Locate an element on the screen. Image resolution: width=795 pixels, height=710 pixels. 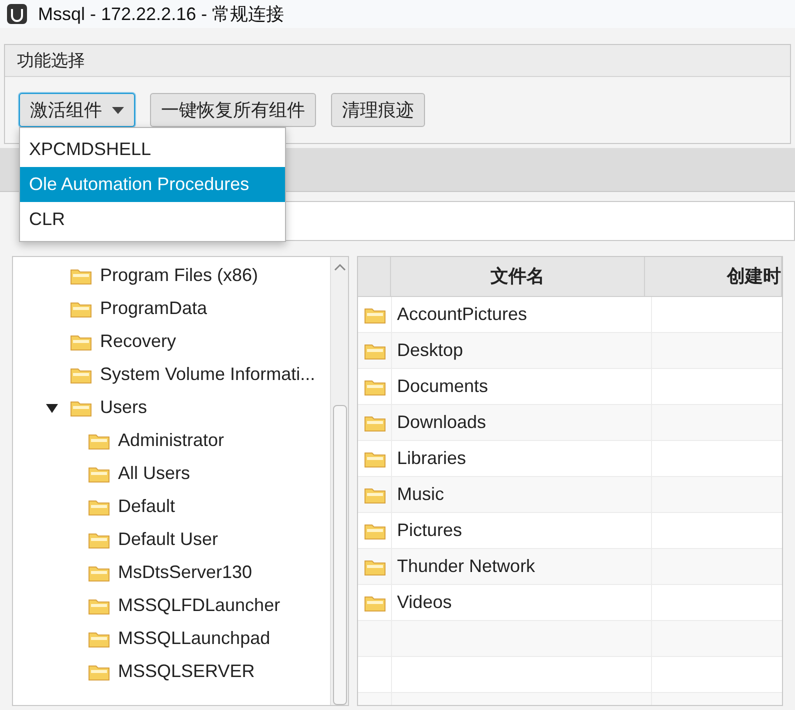
tree-item: Default User is located at coordinates (168, 539).